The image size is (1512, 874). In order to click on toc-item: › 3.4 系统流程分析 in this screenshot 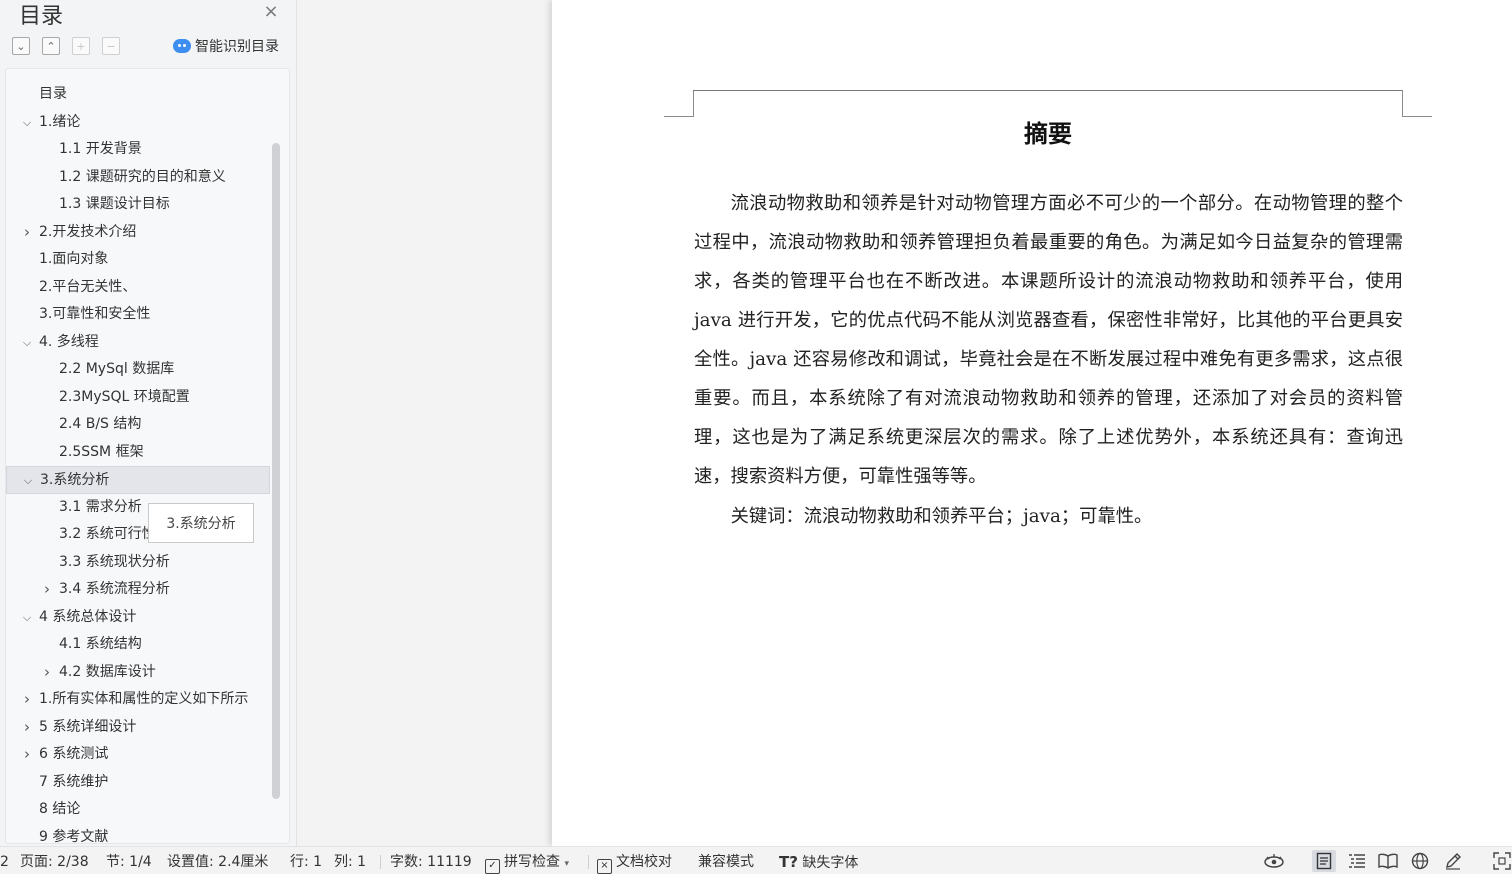, I will do `click(138, 590)`.